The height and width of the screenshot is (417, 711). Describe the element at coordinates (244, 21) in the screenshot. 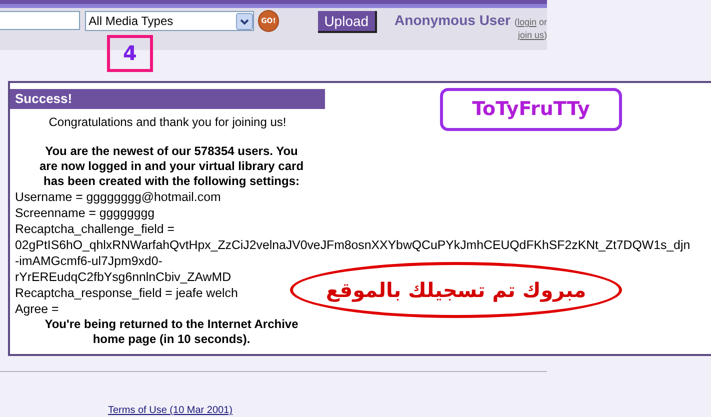

I see `chevron-down-icon` at that location.